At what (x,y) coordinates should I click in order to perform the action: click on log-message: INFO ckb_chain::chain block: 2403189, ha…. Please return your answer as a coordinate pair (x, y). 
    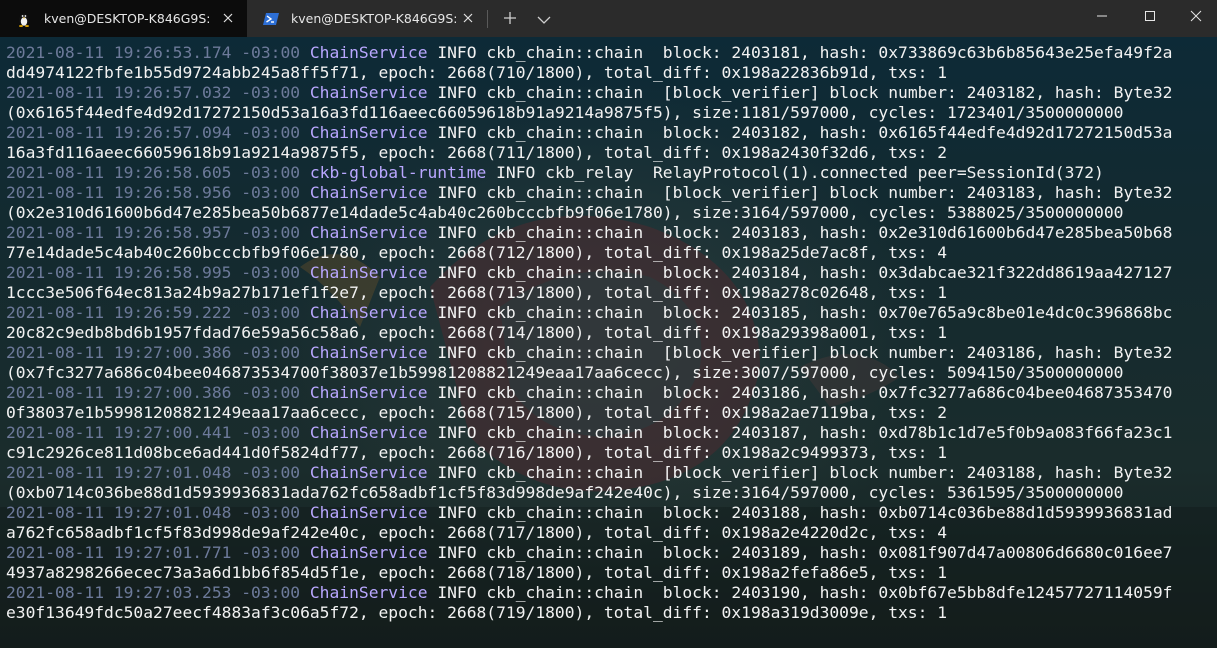
    Looking at the image, I should click on (800, 552).